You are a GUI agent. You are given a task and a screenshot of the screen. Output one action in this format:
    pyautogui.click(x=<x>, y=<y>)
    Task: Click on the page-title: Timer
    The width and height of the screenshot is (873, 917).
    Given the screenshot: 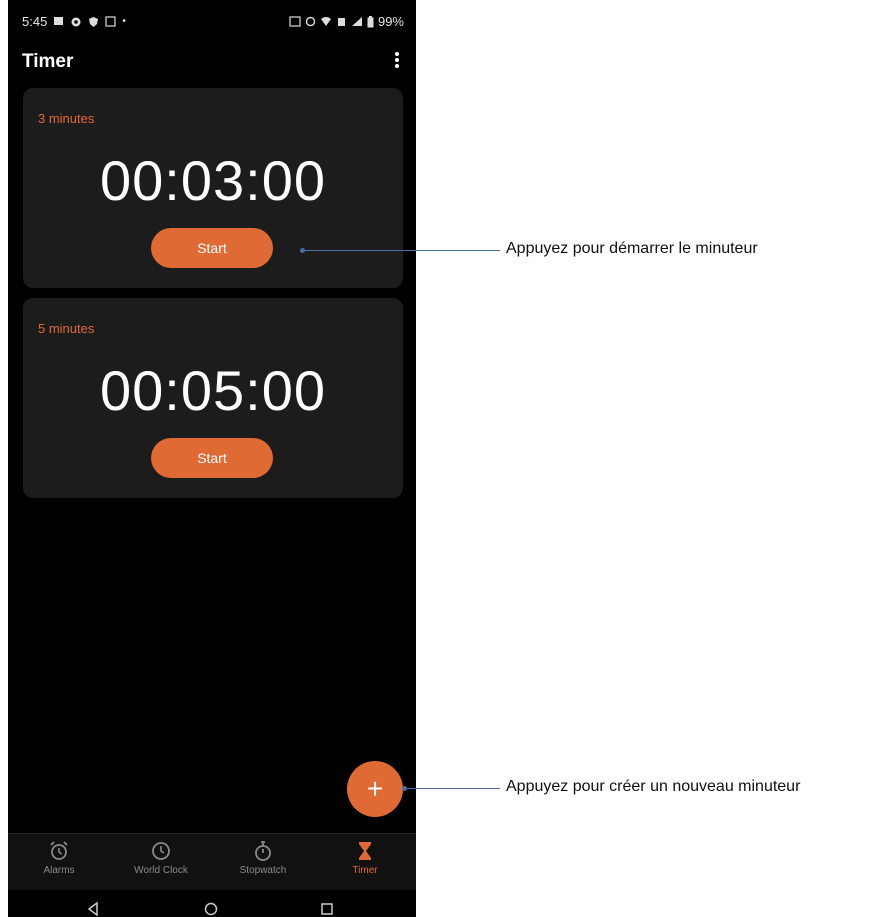 What is the action you would take?
    pyautogui.click(x=48, y=61)
    